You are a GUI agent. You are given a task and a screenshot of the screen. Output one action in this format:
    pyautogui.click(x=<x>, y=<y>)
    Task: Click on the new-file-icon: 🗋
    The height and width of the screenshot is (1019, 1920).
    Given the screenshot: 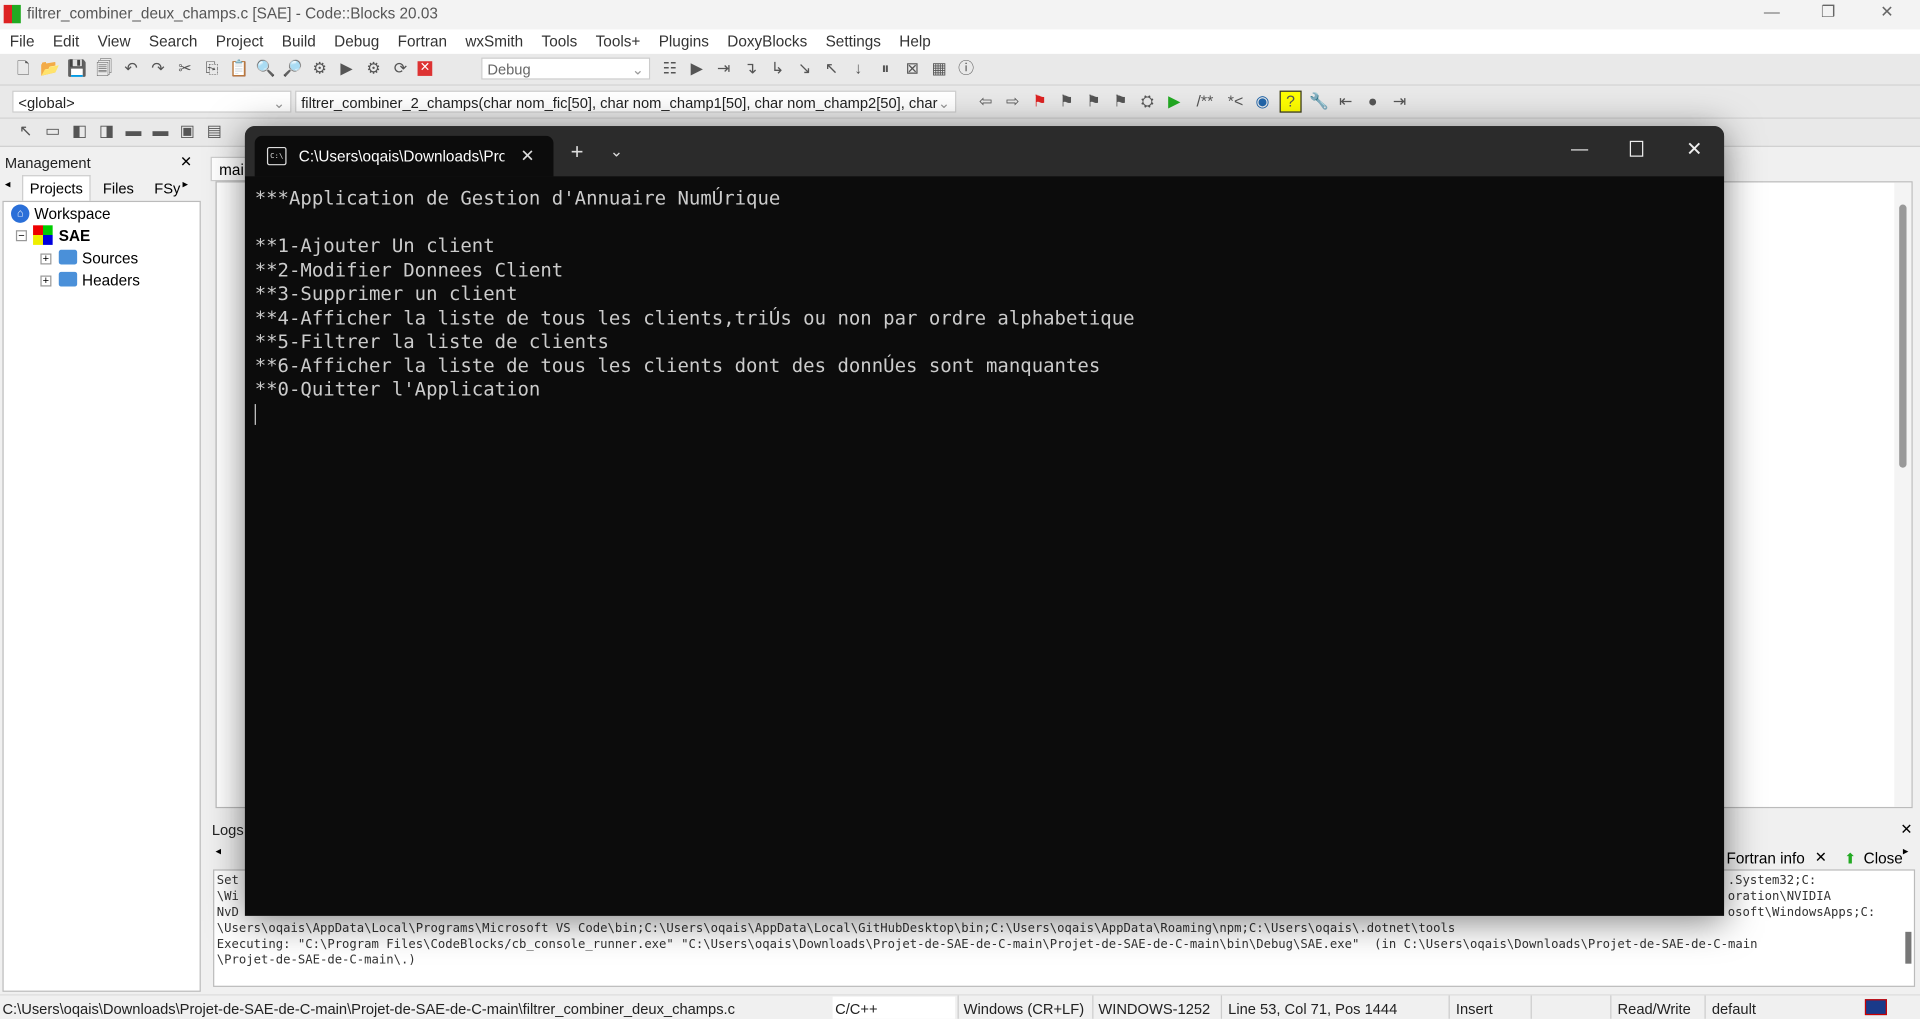 What is the action you would take?
    pyautogui.click(x=23, y=69)
    